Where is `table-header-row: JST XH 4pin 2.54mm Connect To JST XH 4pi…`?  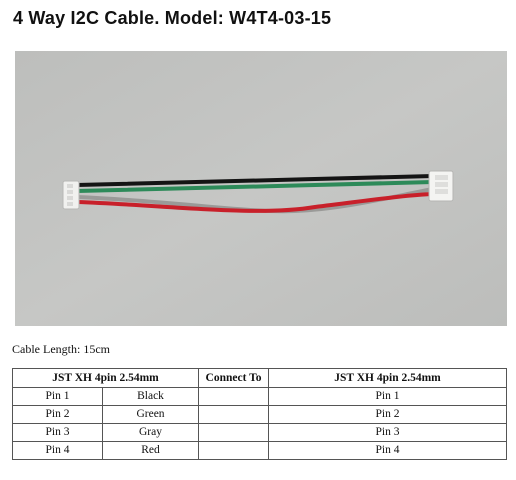 table-header-row: JST XH 4pin 2.54mm Connect To JST XH 4pi… is located at coordinates (259, 378).